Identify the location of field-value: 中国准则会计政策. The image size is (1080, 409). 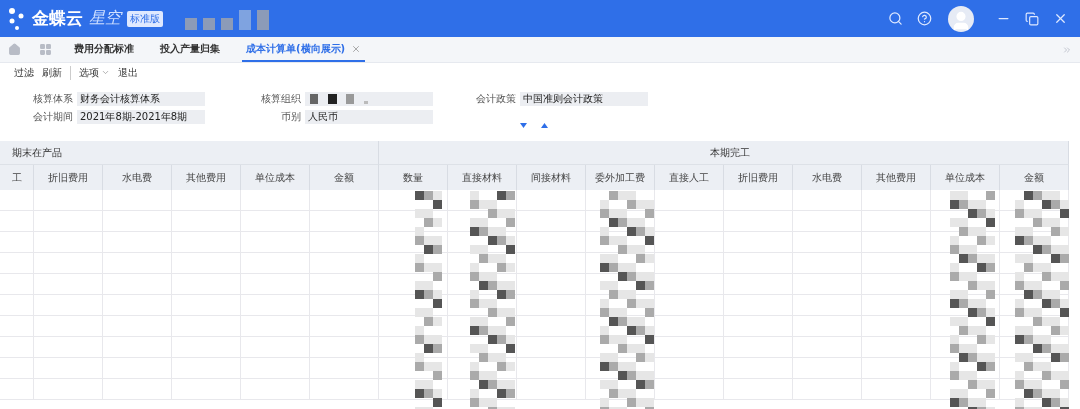
(584, 98).